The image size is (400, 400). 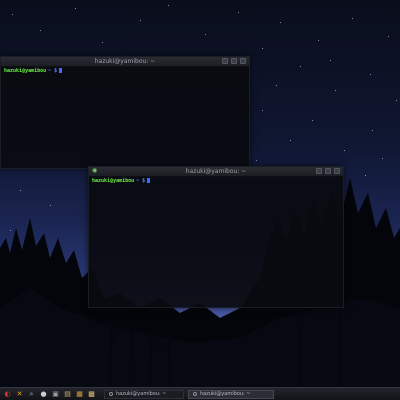 I want to click on window-titlebar: hazuki@yamibou: ~, so click(x=125, y=62).